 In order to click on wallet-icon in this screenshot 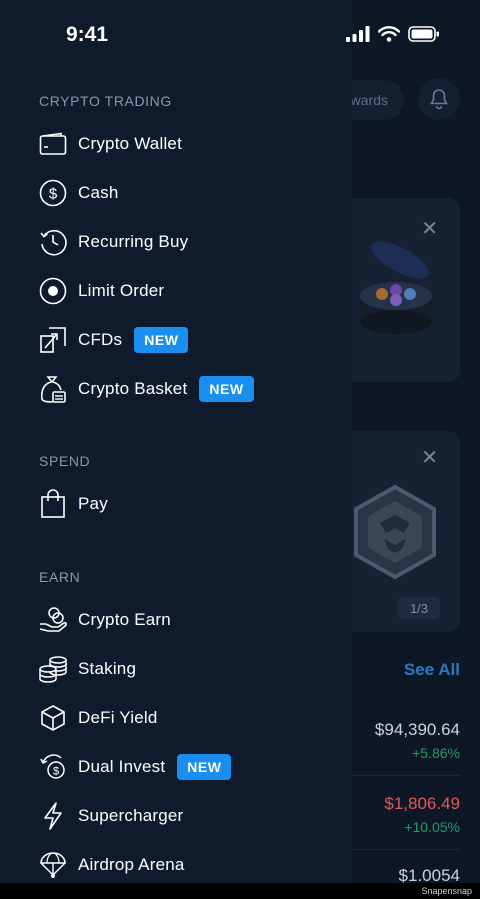, I will do `click(53, 144)`.